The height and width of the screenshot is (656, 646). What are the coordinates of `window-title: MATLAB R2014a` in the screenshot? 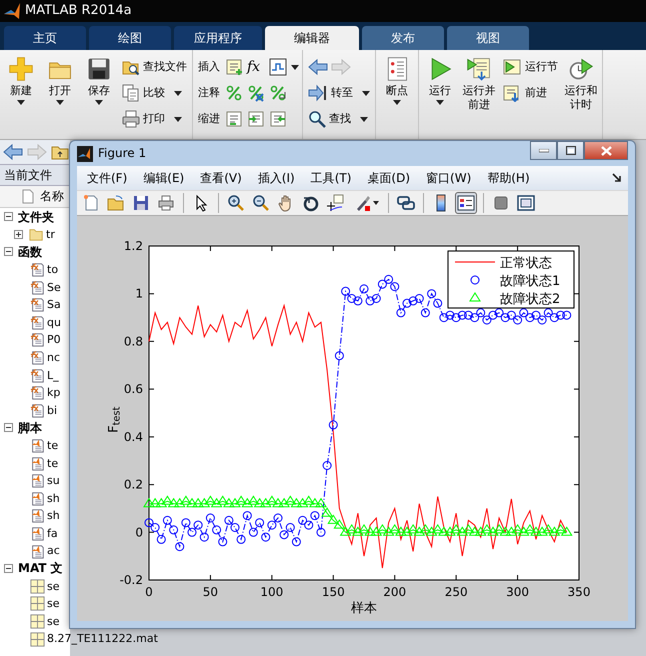 It's located at (78, 11).